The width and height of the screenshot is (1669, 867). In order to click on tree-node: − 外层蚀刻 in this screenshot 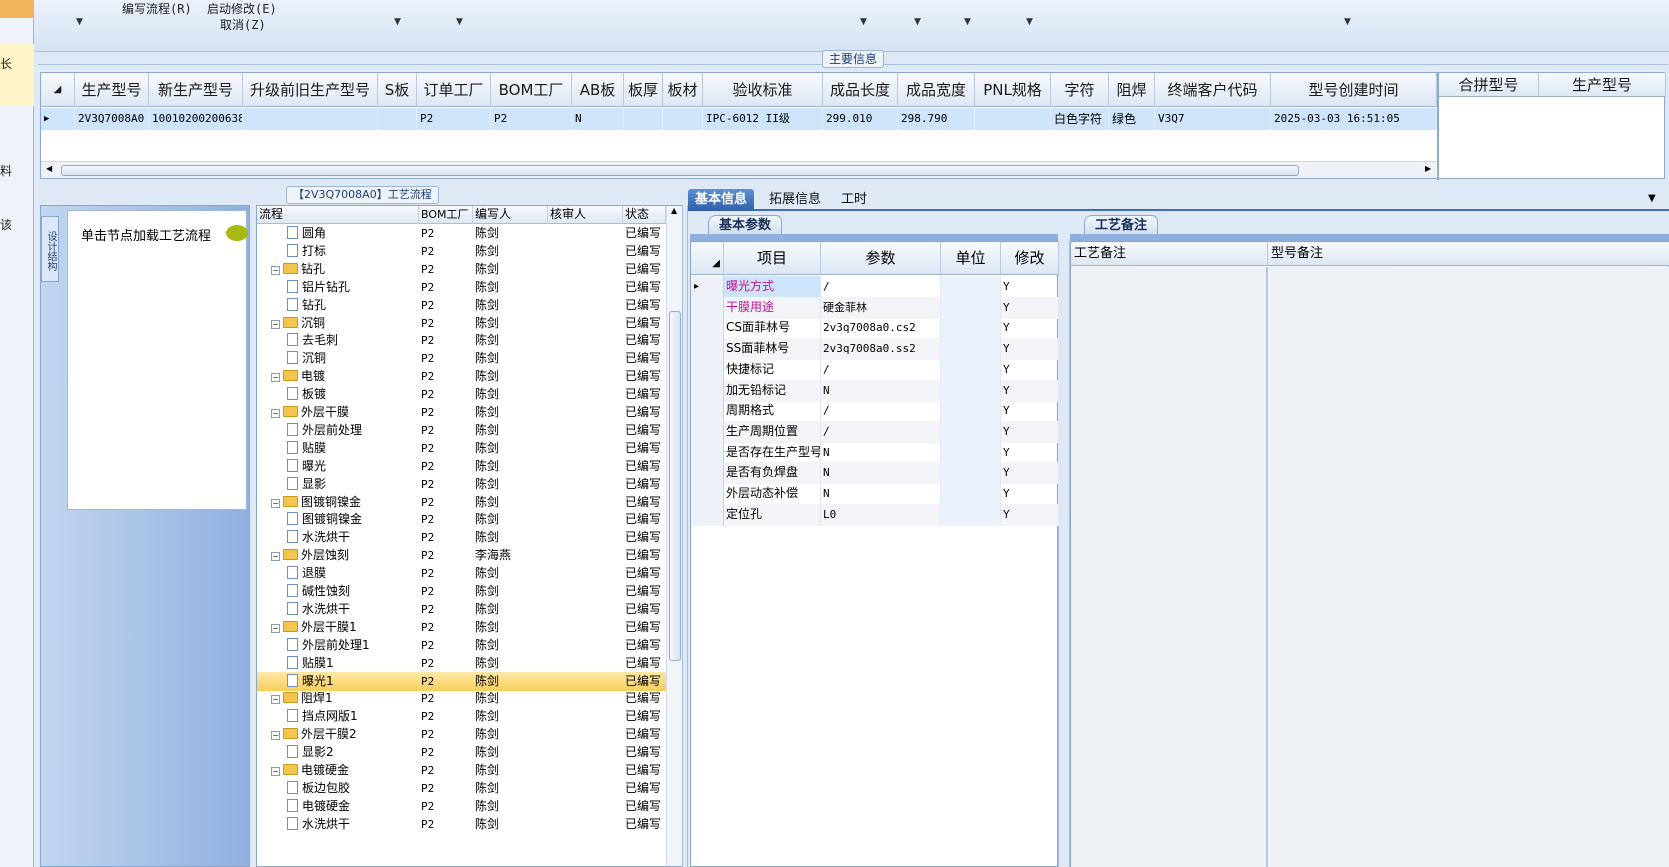, I will do `click(345, 555)`.